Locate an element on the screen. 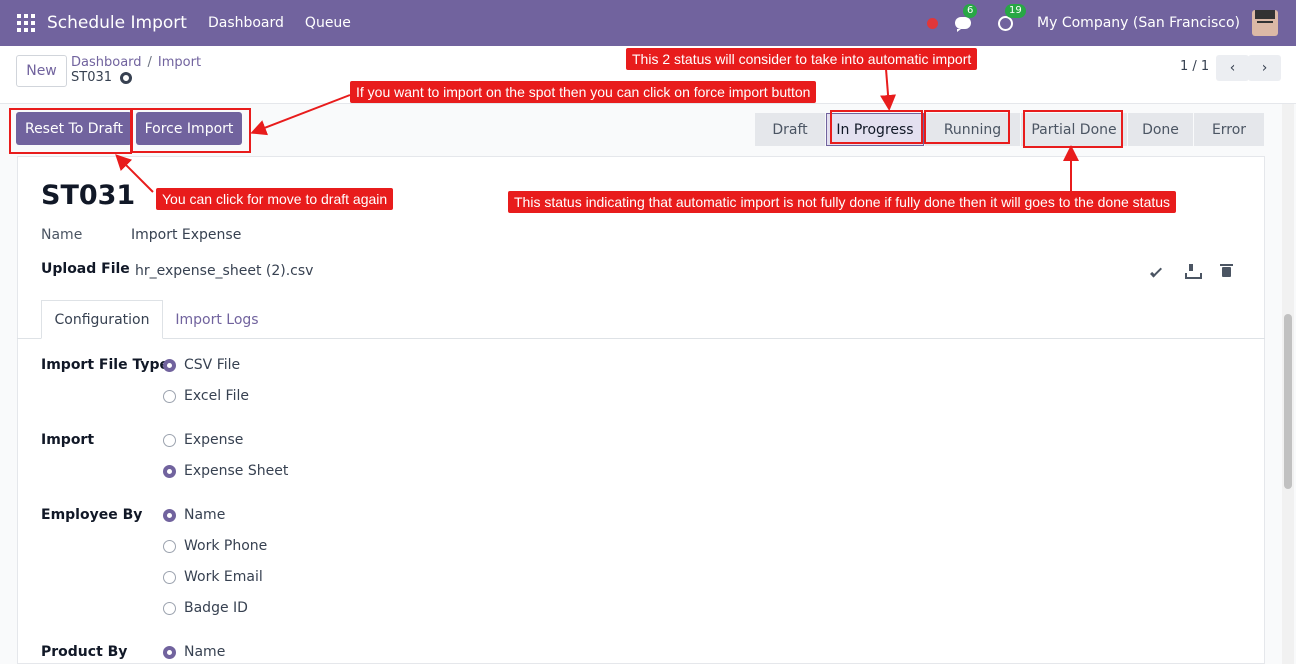 This screenshot has height=664, width=1296. company-switcher: My Company (San Francisco) is located at coordinates (1138, 23).